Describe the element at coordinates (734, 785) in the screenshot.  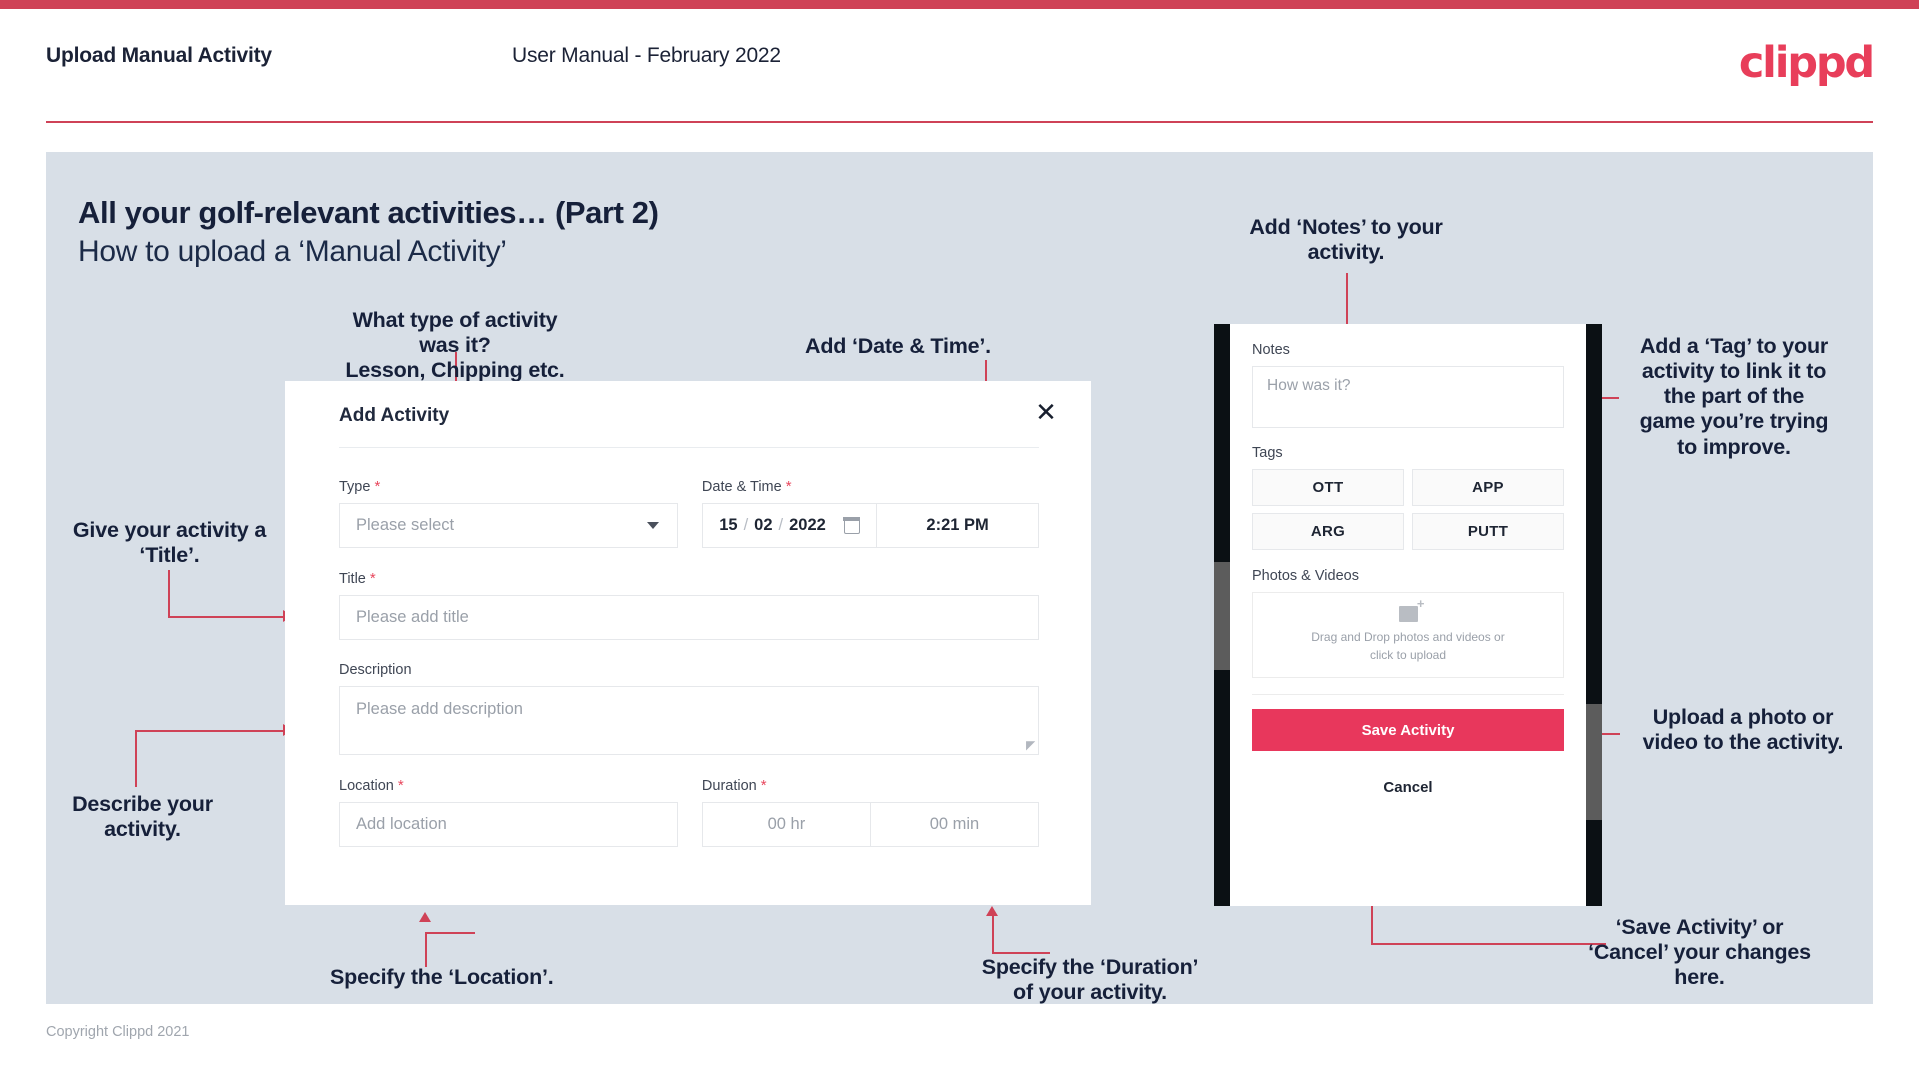
I see `field-duration-label: Duration *` at that location.